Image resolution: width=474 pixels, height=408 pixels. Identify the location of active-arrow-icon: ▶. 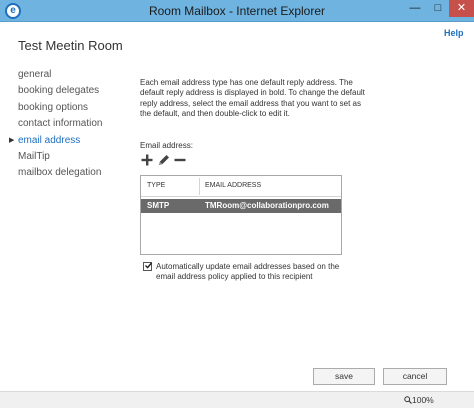
(12, 140).